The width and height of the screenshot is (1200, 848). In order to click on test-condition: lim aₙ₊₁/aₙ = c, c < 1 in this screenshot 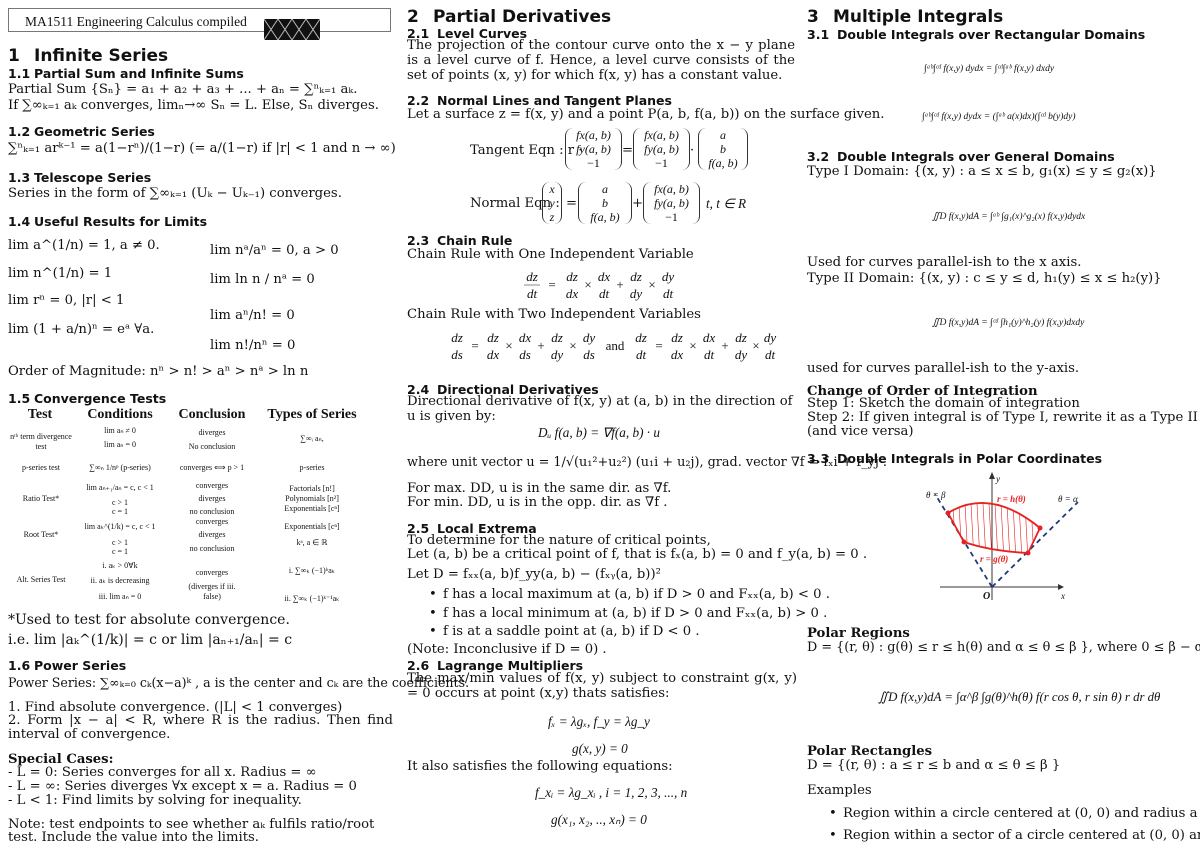, I will do `click(120, 487)`.